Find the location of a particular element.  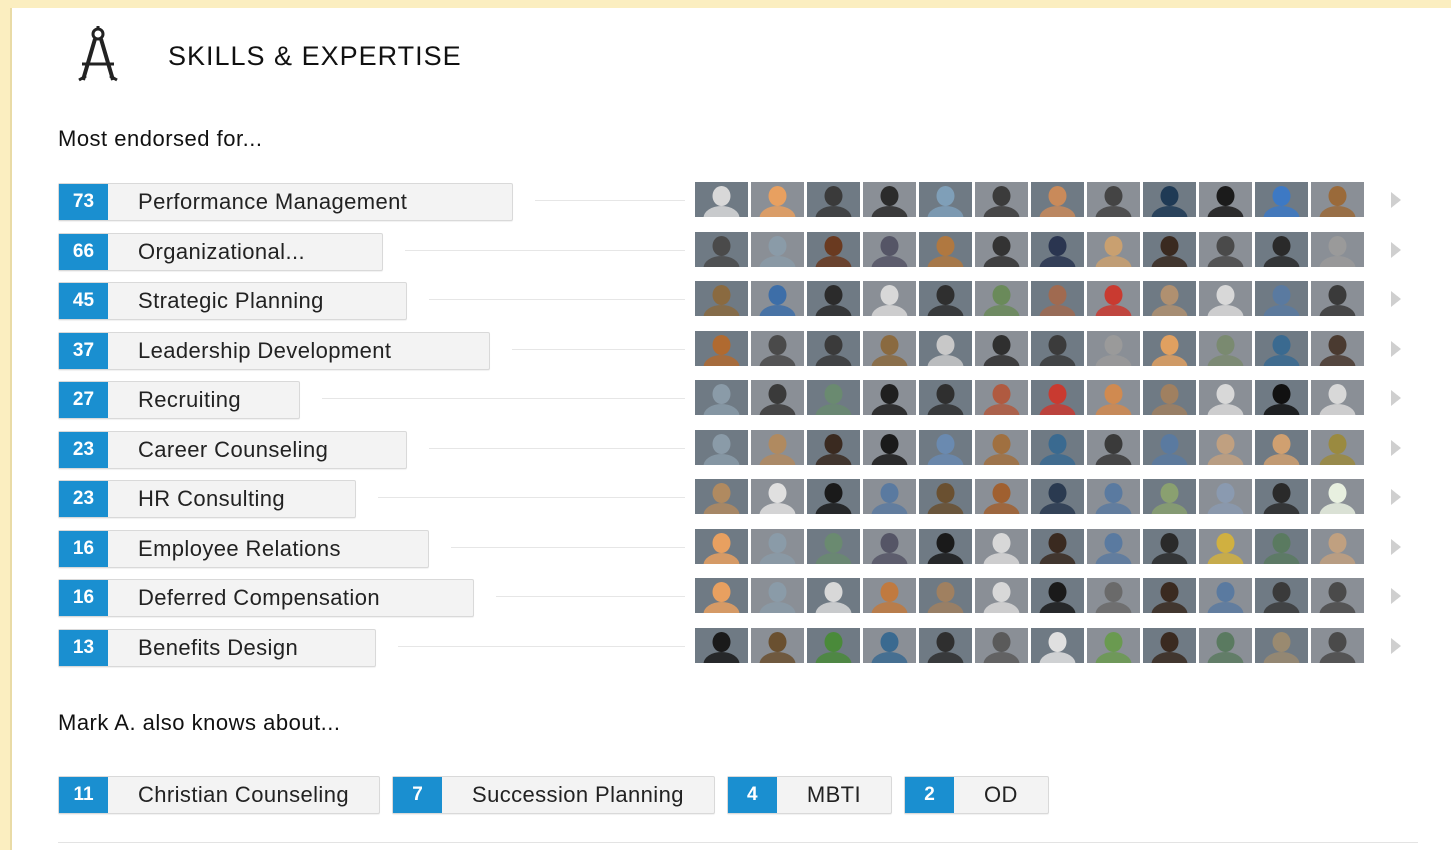

skill-pill: 23 Career Counseling is located at coordinates (232, 449).